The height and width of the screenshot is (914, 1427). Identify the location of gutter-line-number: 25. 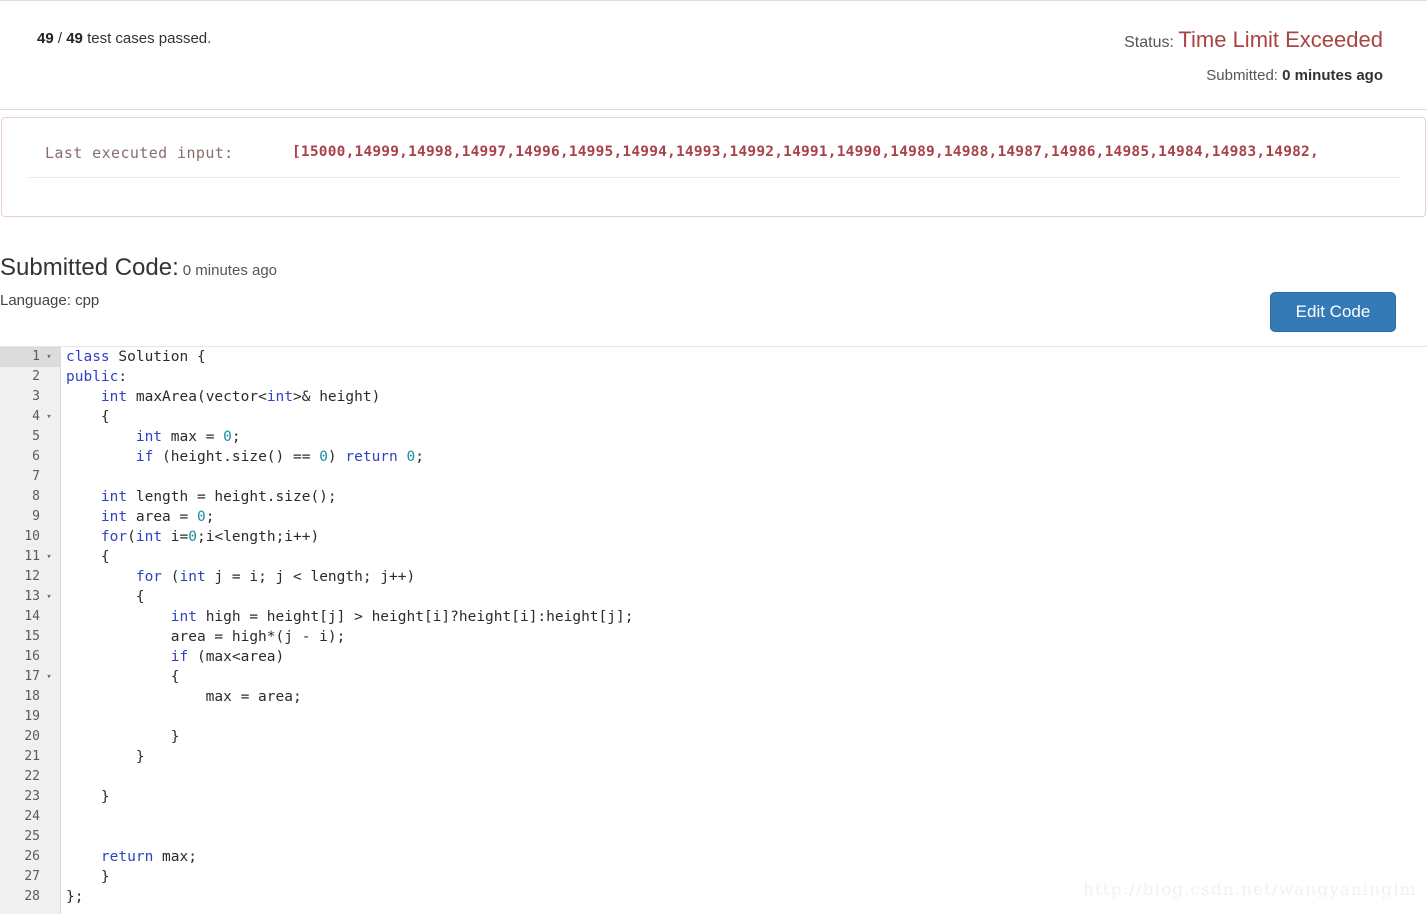
(30, 837).